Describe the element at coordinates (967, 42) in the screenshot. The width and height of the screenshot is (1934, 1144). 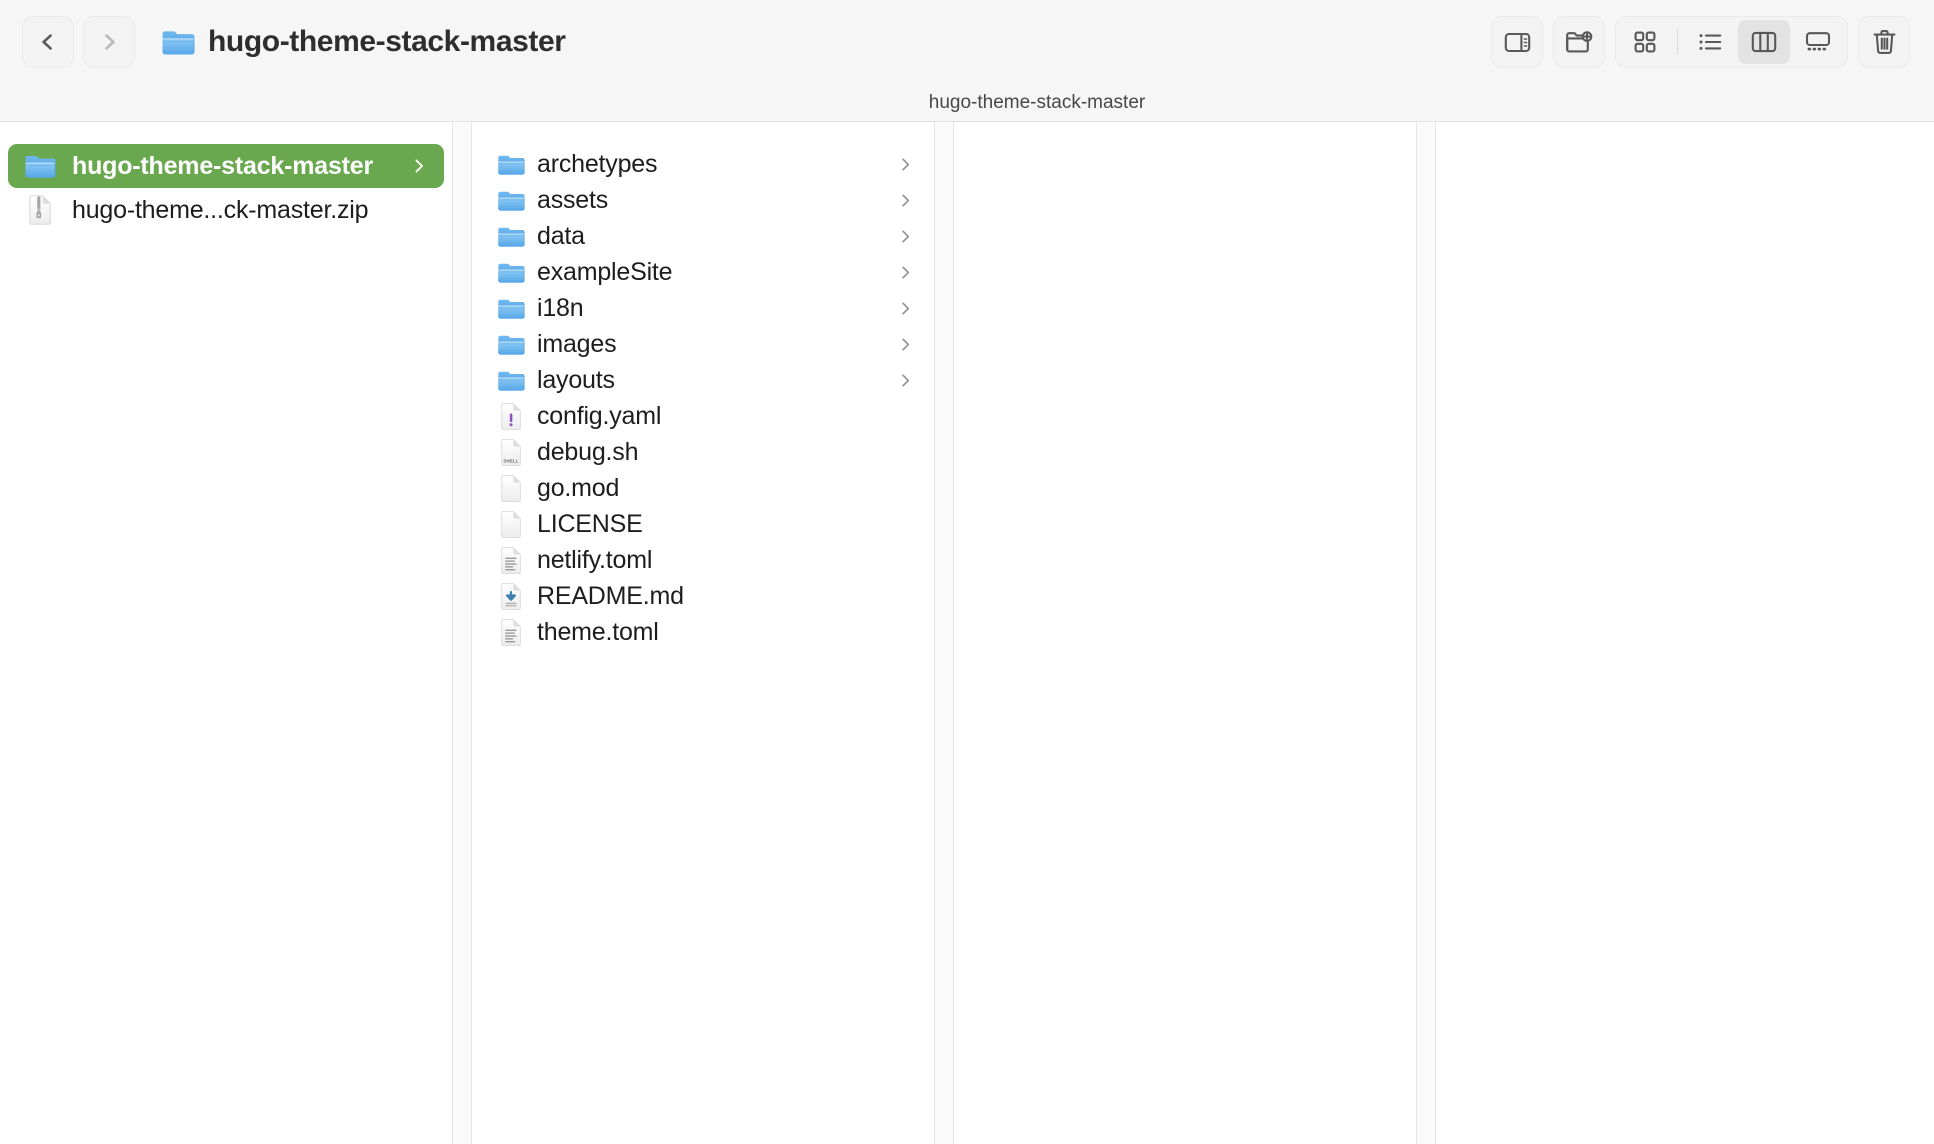
I see `toolbar: hugo-theme-stack-master` at that location.